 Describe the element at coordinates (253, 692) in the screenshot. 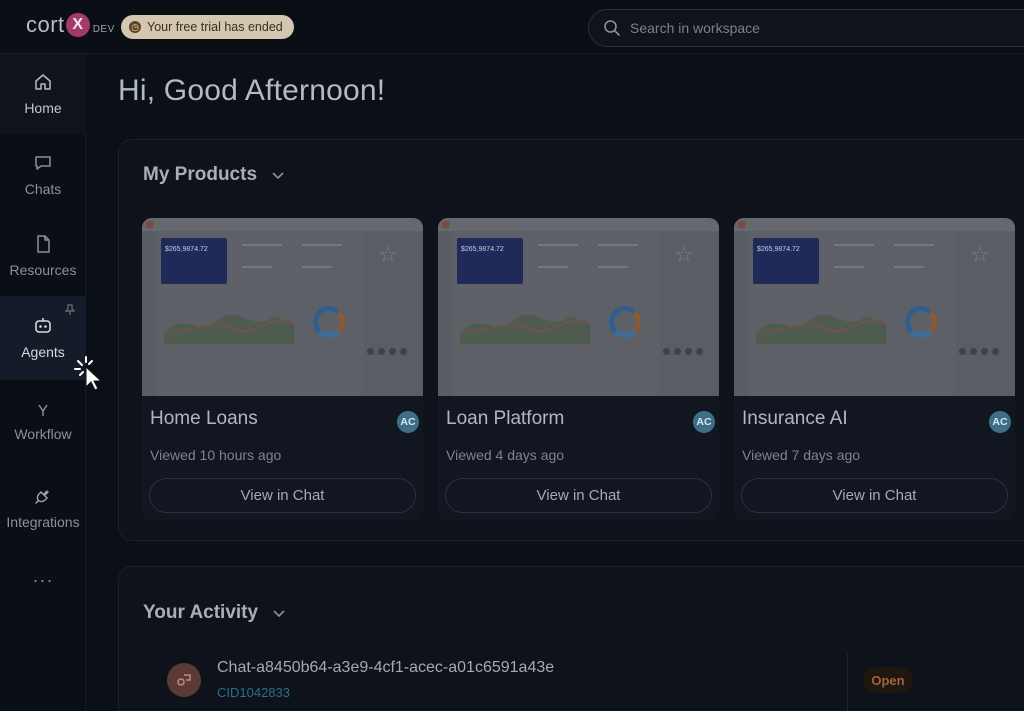

I see `activity-id-link: CID1042833` at that location.